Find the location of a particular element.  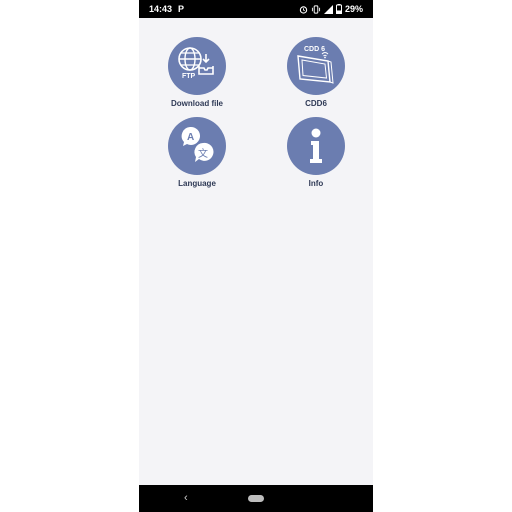

download-file-tile: FTP Download file is located at coordinates (197, 72).